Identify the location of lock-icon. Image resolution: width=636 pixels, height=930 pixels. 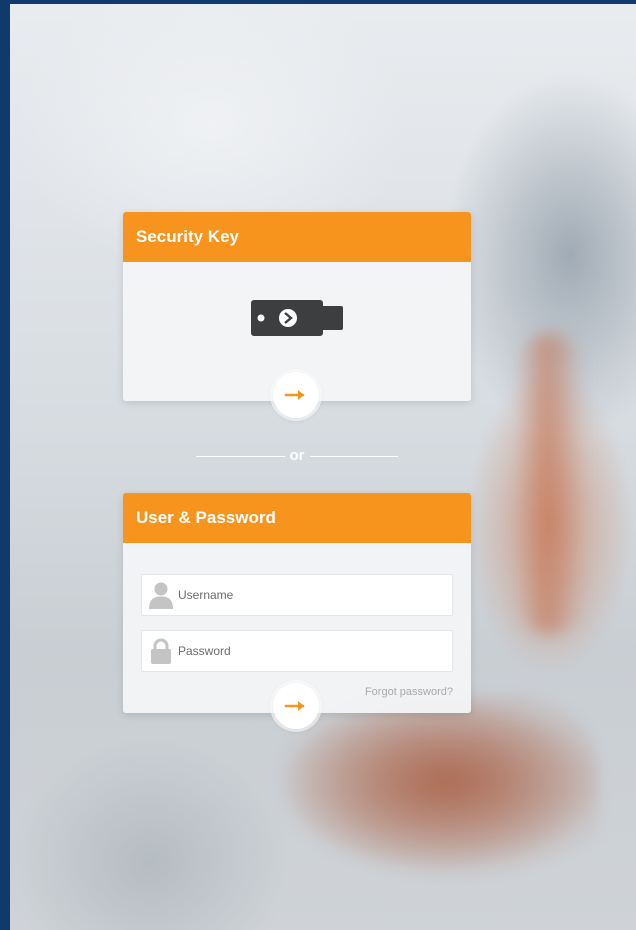
(161, 651).